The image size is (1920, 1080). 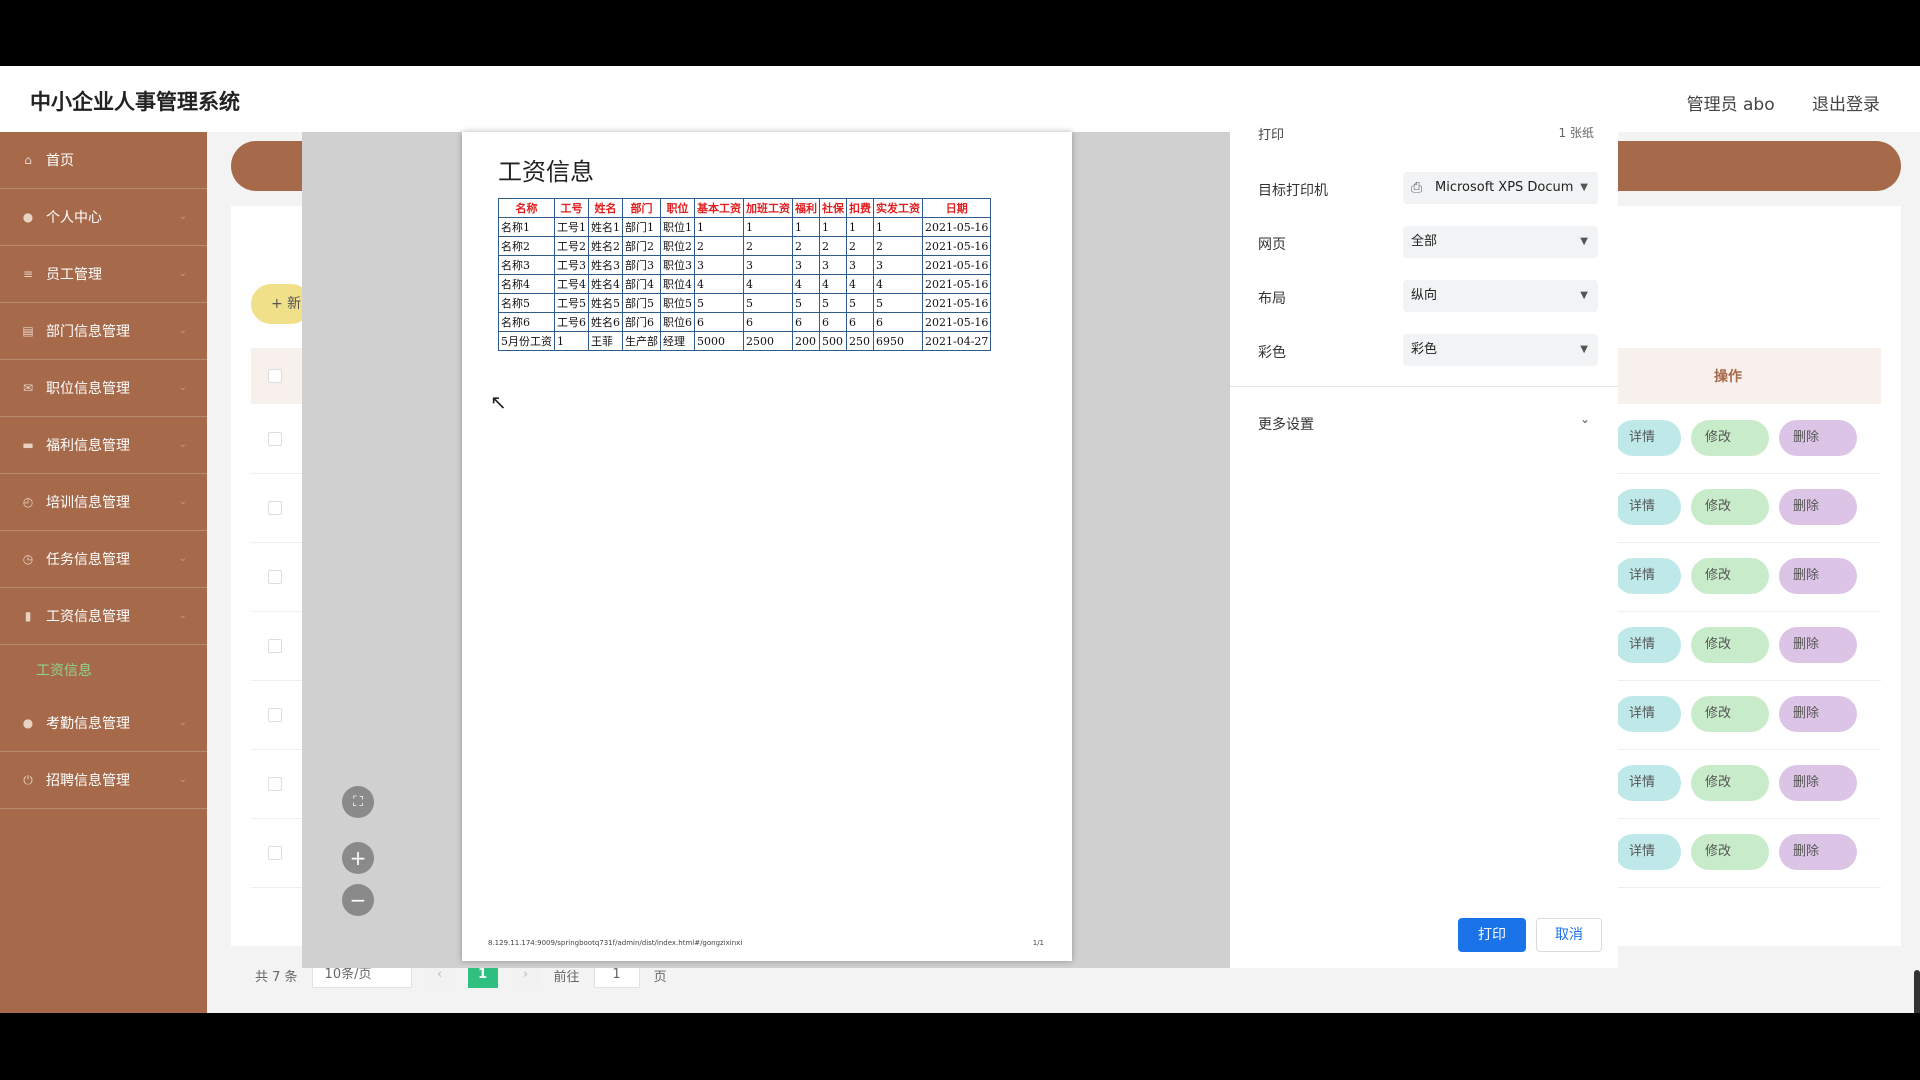 I want to click on color-row: 彩色 彩色 ▼, so click(x=1428, y=350).